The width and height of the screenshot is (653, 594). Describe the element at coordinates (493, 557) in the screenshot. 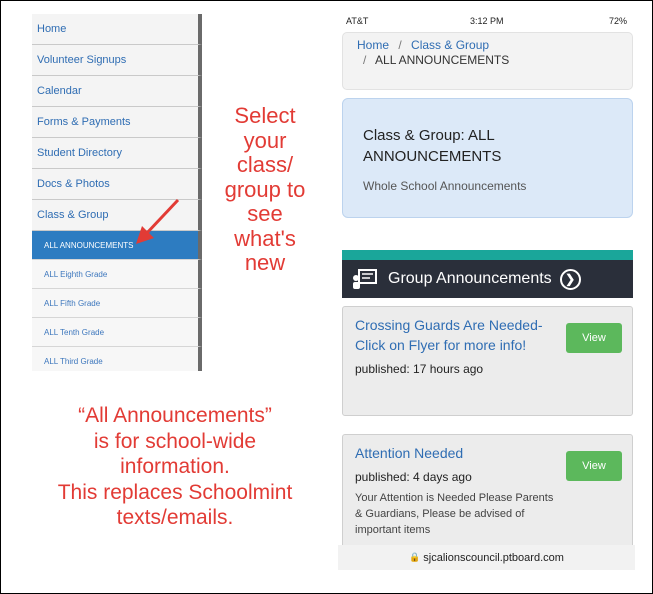

I see `url-text: sjcalionscouncil.ptboard.com` at that location.